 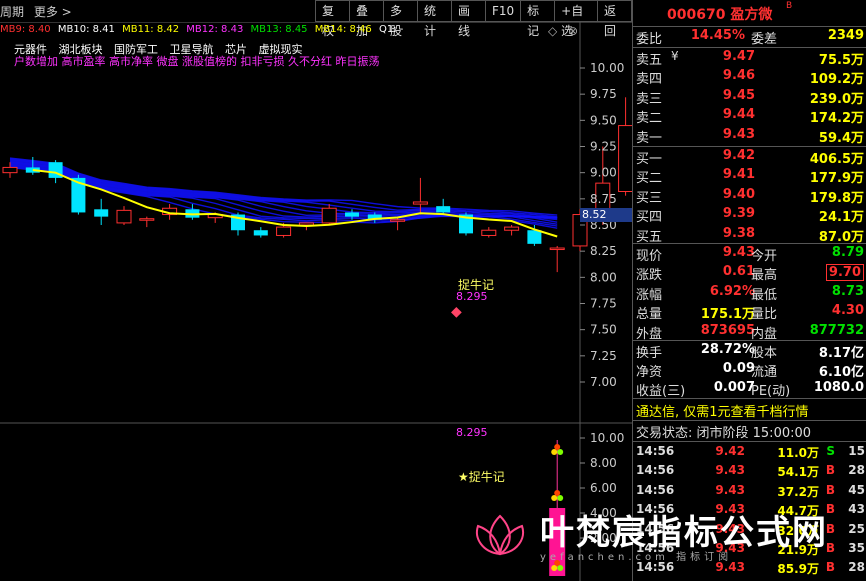 I want to click on bid-row: 买五 9.38 87.0万, so click(x=749, y=235).